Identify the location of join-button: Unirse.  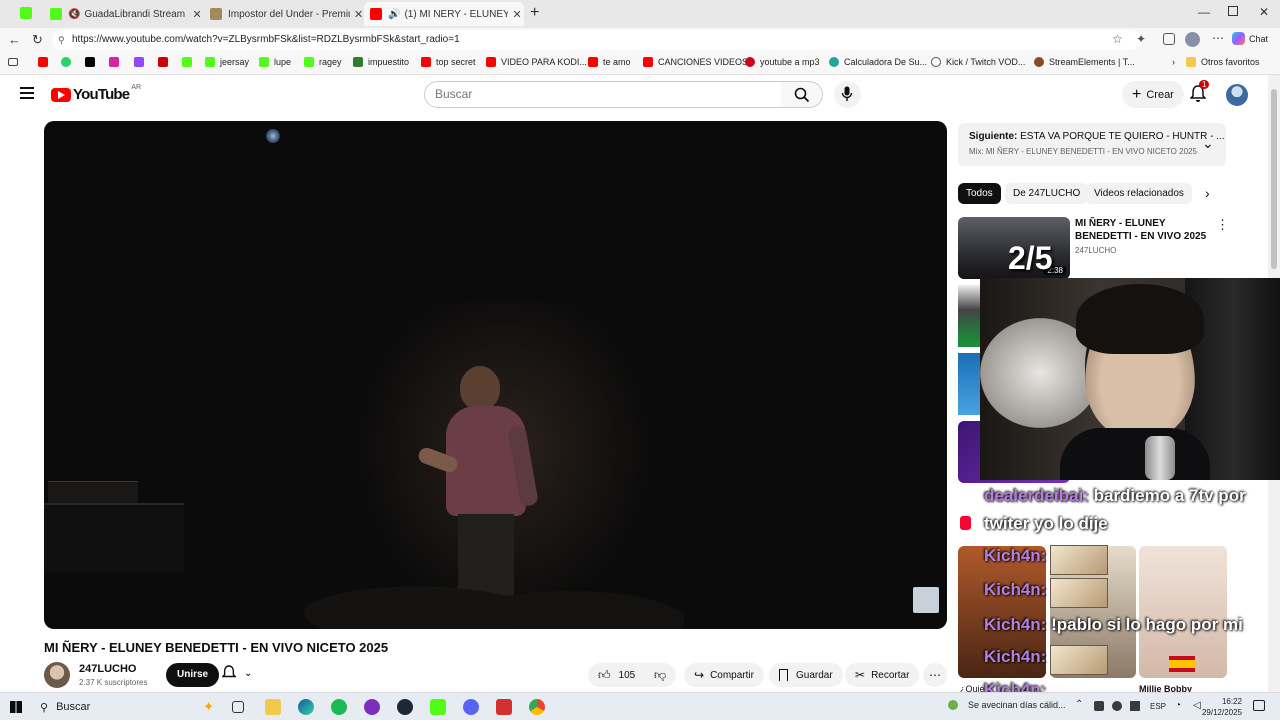
(193, 675).